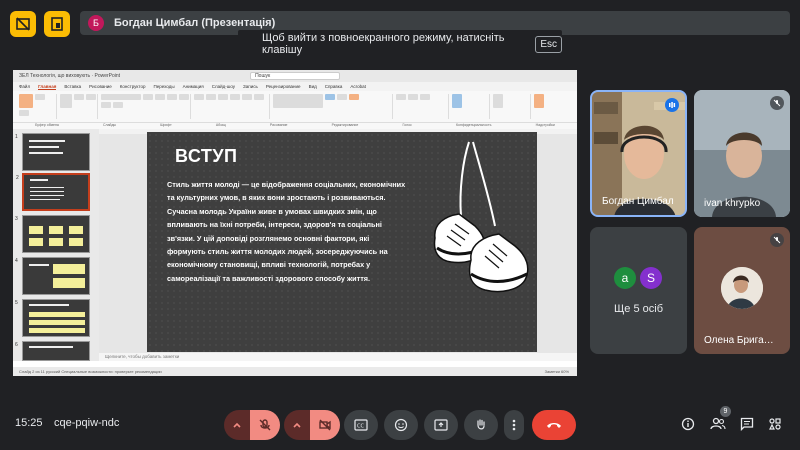  I want to click on emoji-icon, so click(401, 425).